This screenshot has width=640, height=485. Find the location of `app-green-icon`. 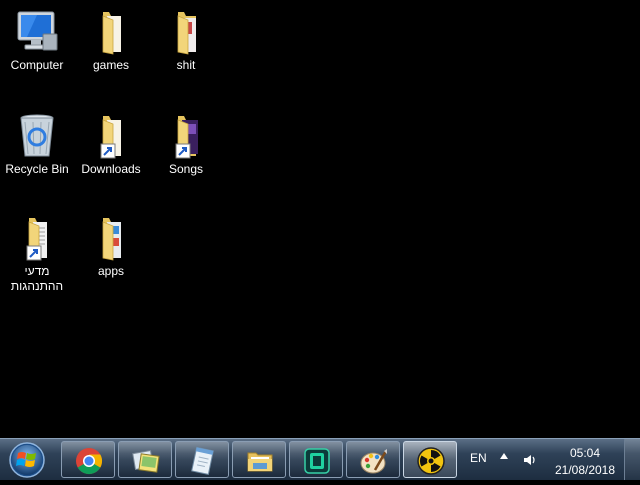

app-green-icon is located at coordinates (317, 461).